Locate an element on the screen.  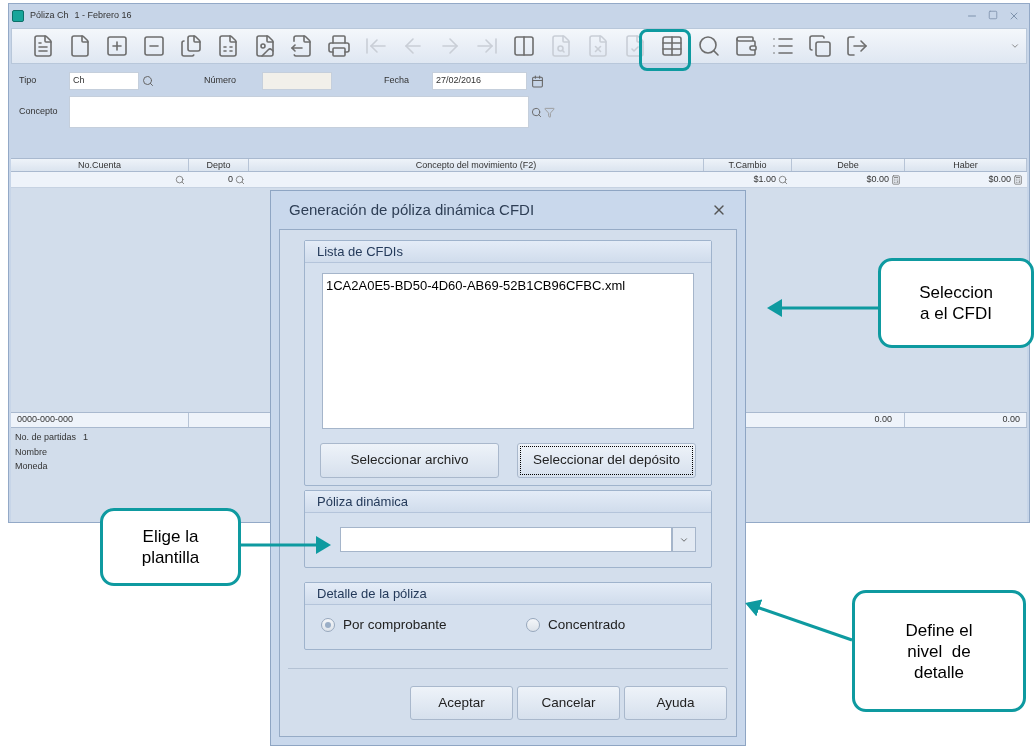
field-label: Número is located at coordinates (220, 81).